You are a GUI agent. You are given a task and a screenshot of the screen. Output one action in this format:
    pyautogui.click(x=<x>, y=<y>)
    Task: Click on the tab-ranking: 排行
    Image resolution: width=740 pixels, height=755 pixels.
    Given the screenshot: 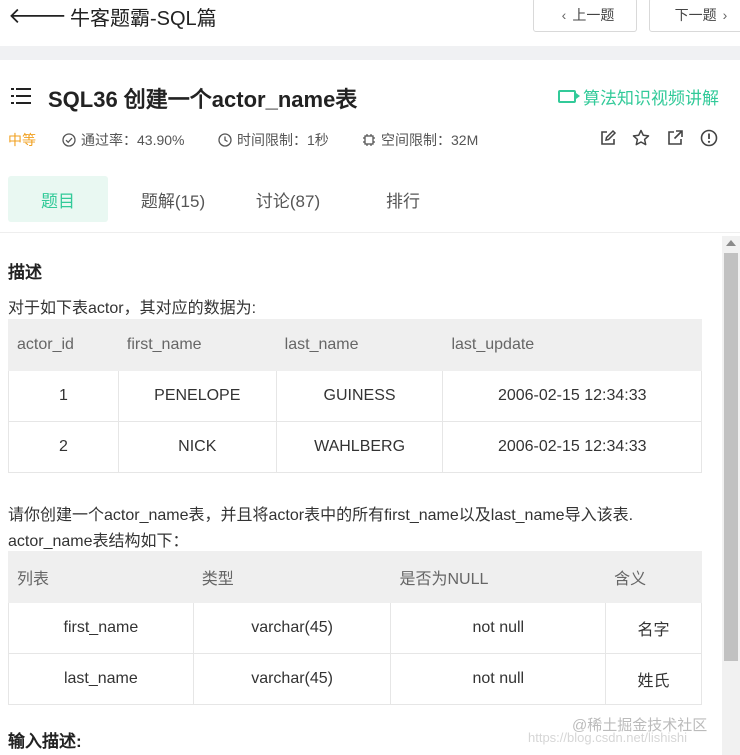 What is the action you would take?
    pyautogui.click(x=403, y=199)
    